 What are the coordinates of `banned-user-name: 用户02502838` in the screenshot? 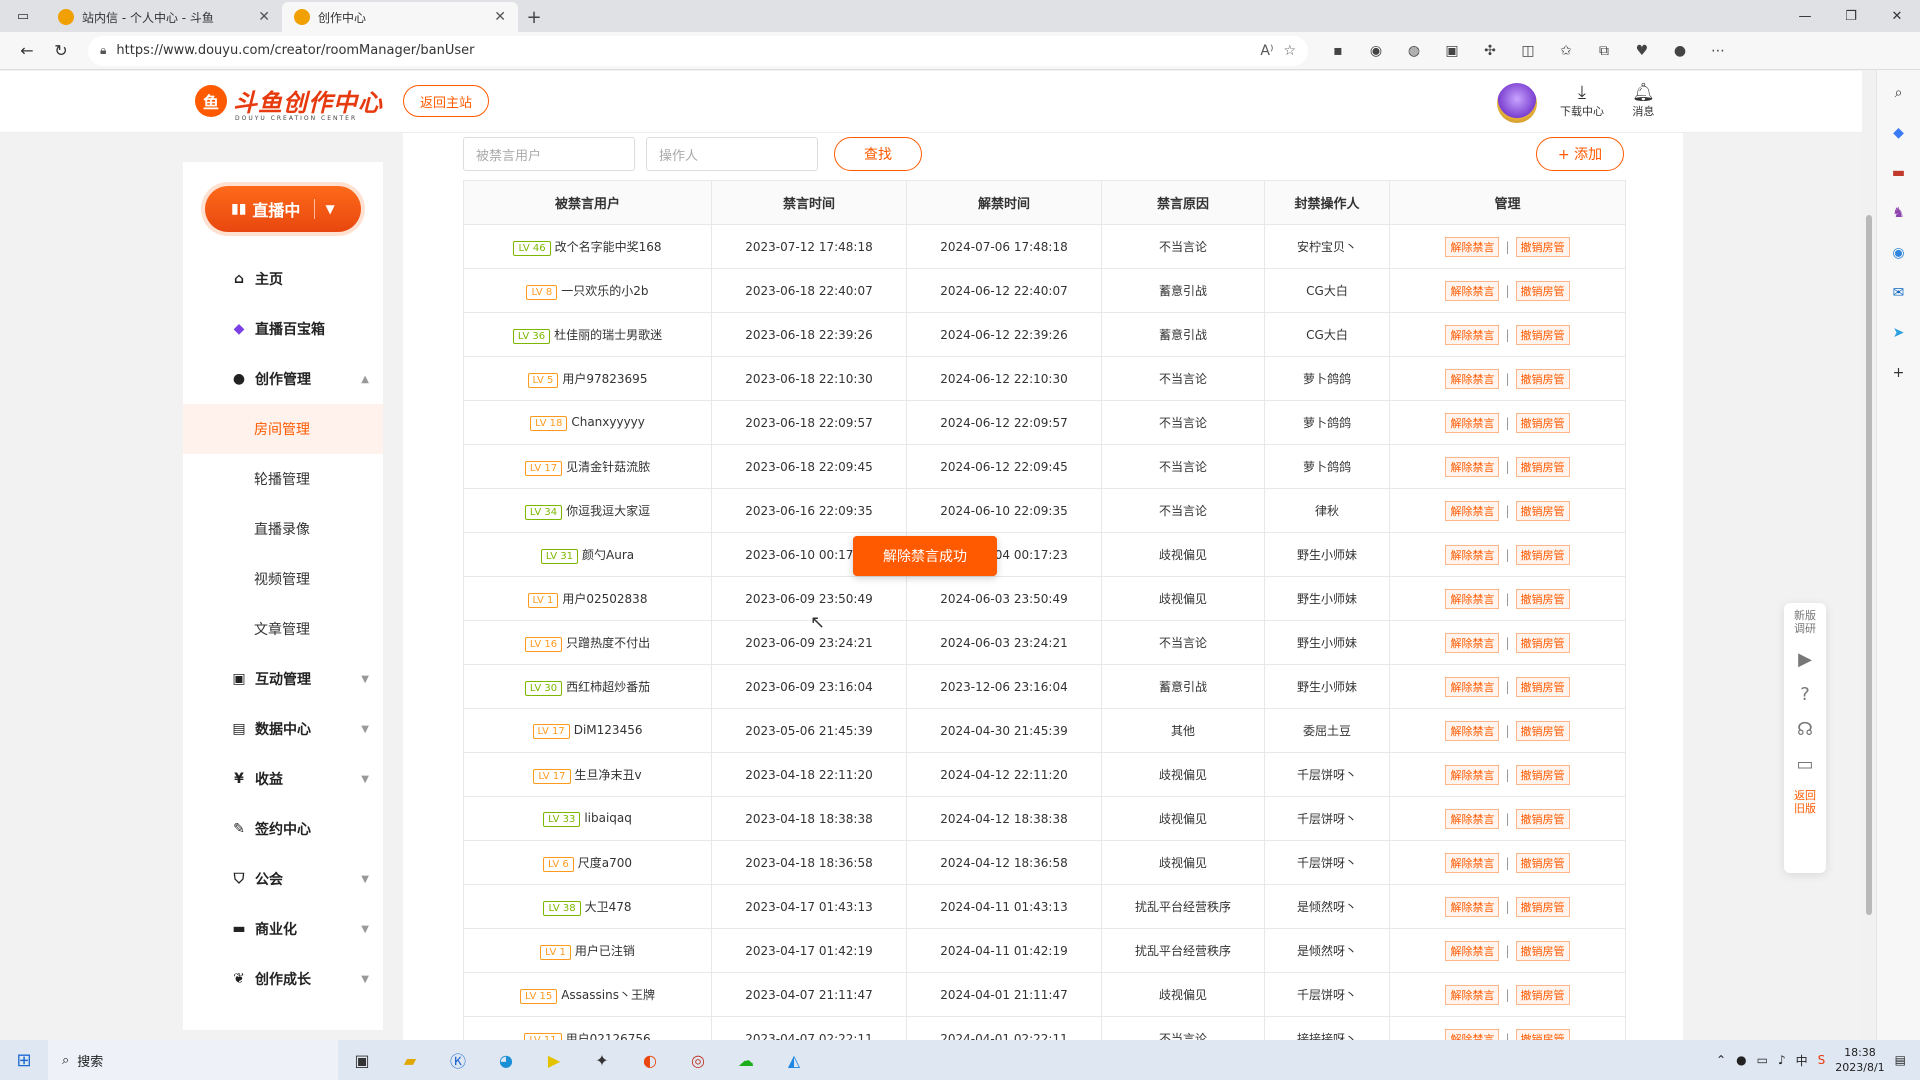 It's located at (604, 599).